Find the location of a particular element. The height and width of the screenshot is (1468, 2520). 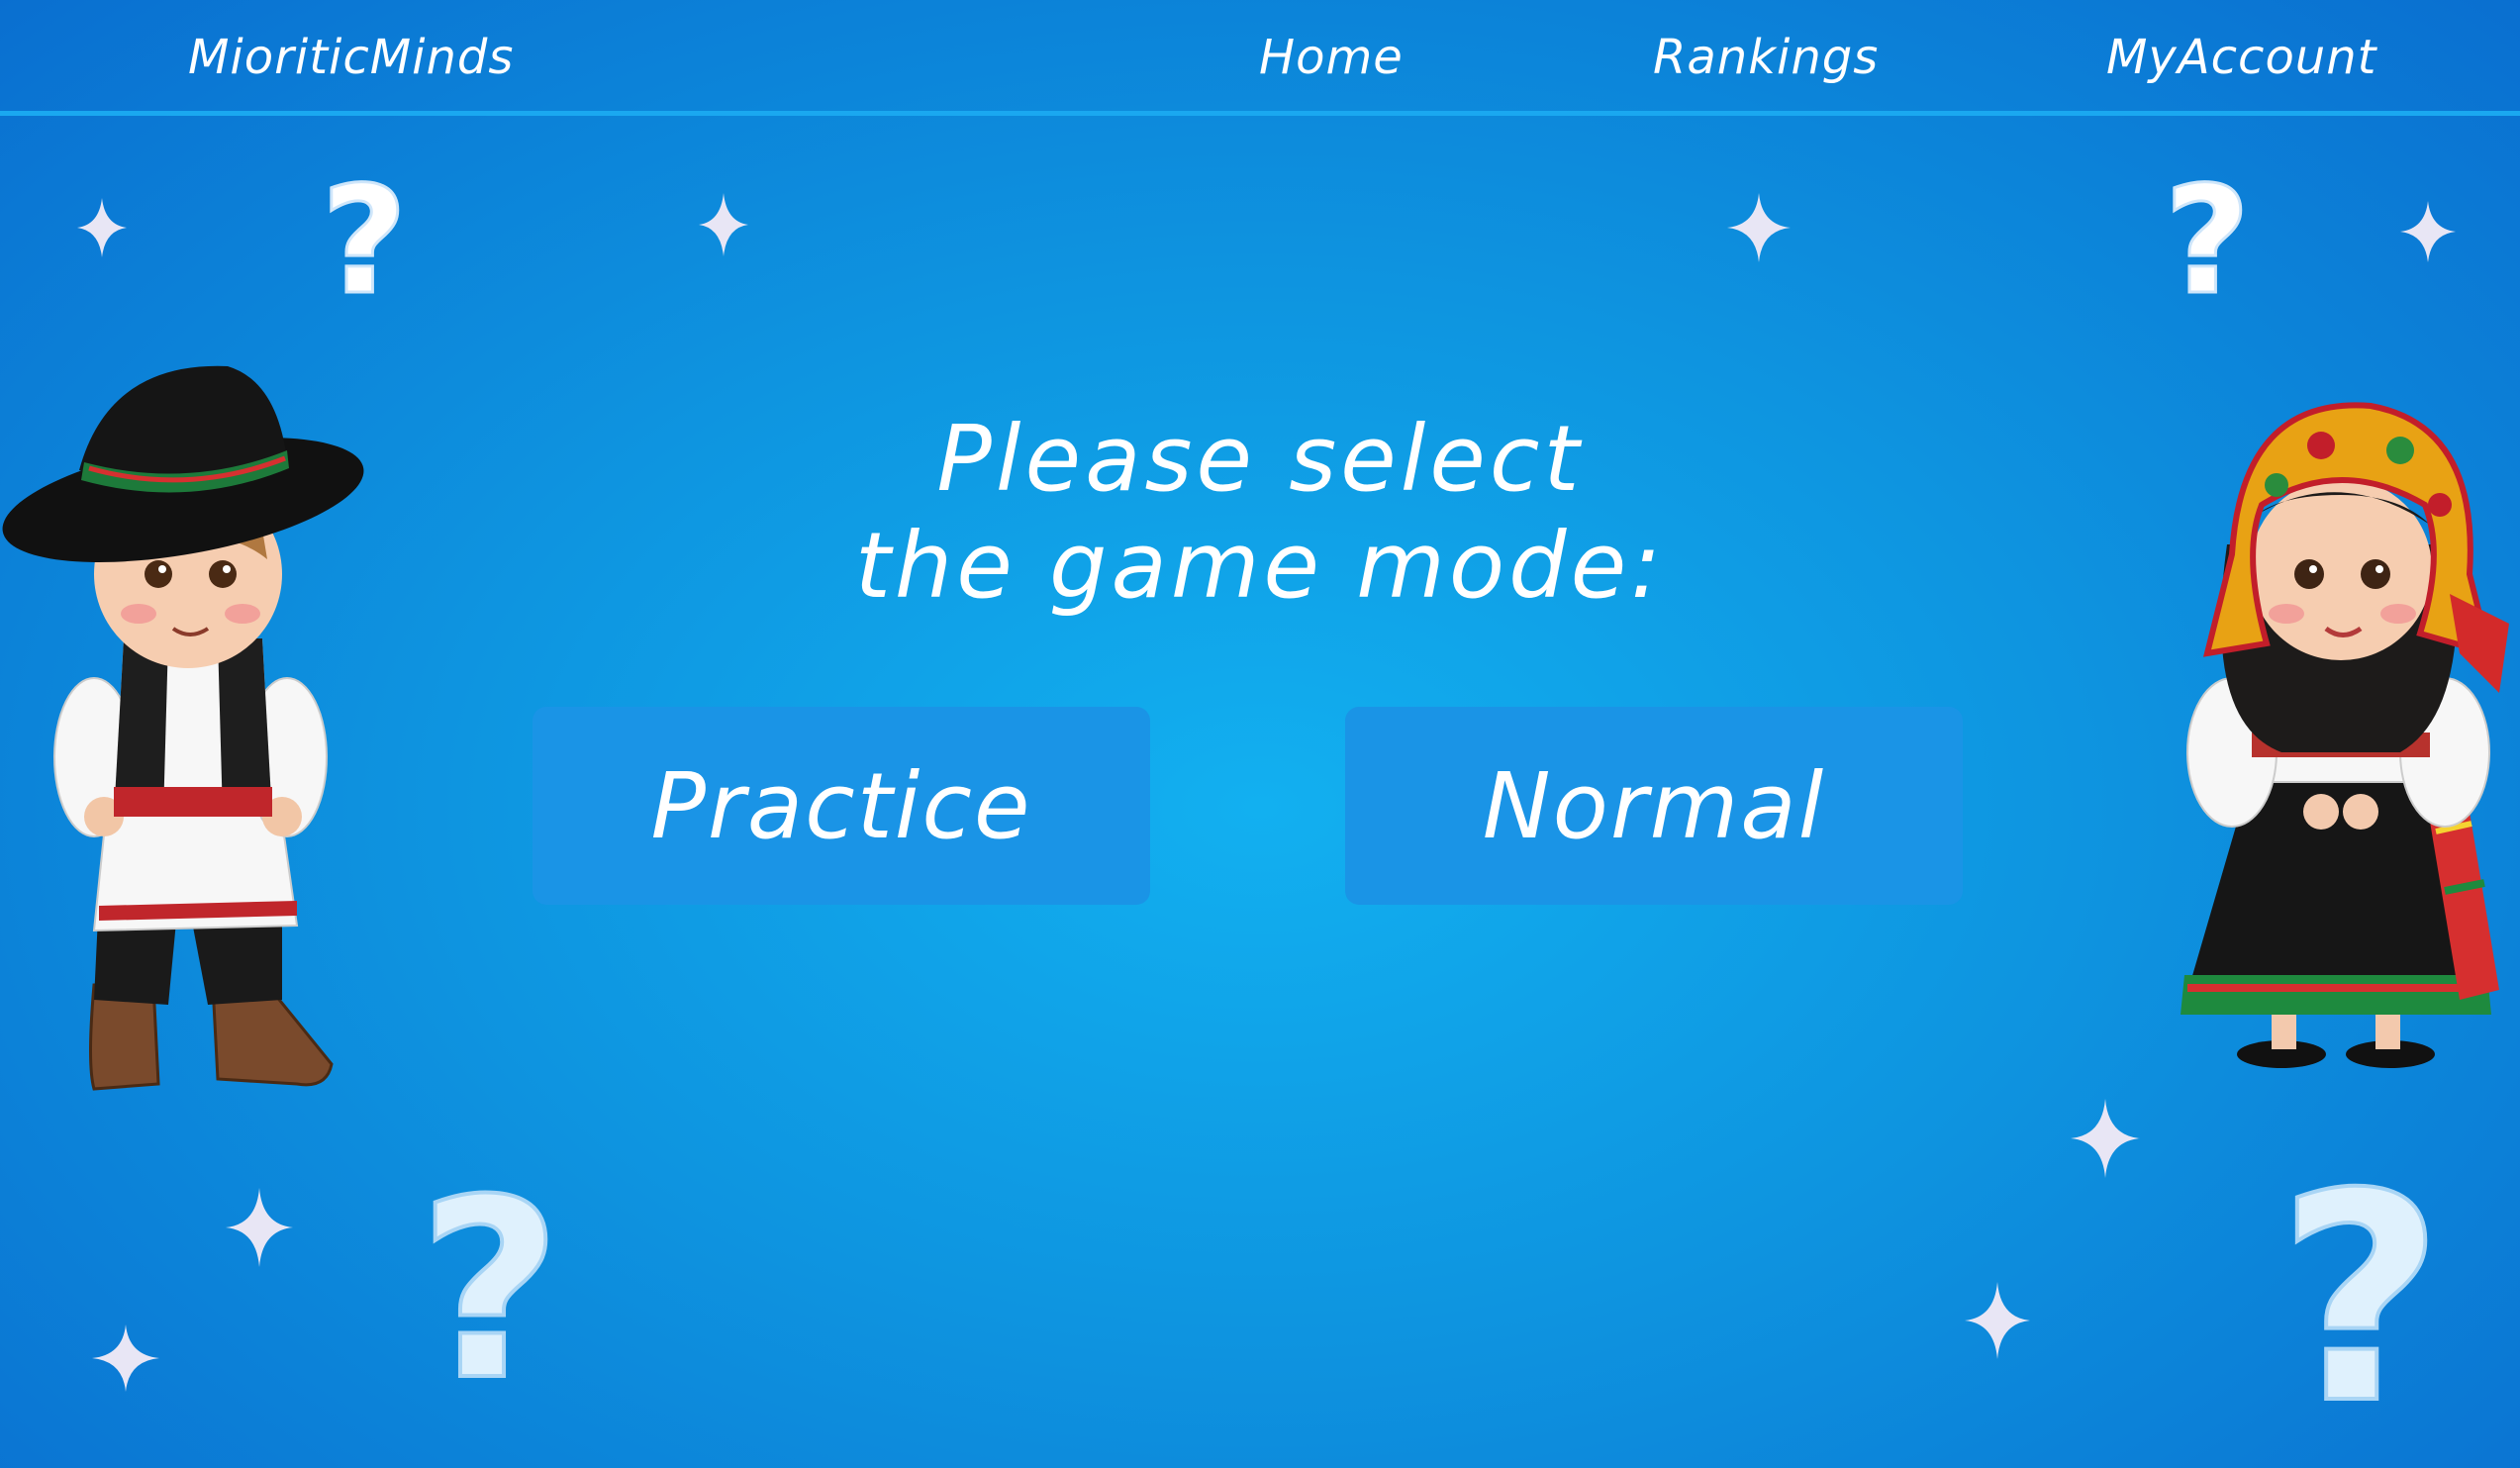

practice-mode-button: Practice is located at coordinates (841, 806).